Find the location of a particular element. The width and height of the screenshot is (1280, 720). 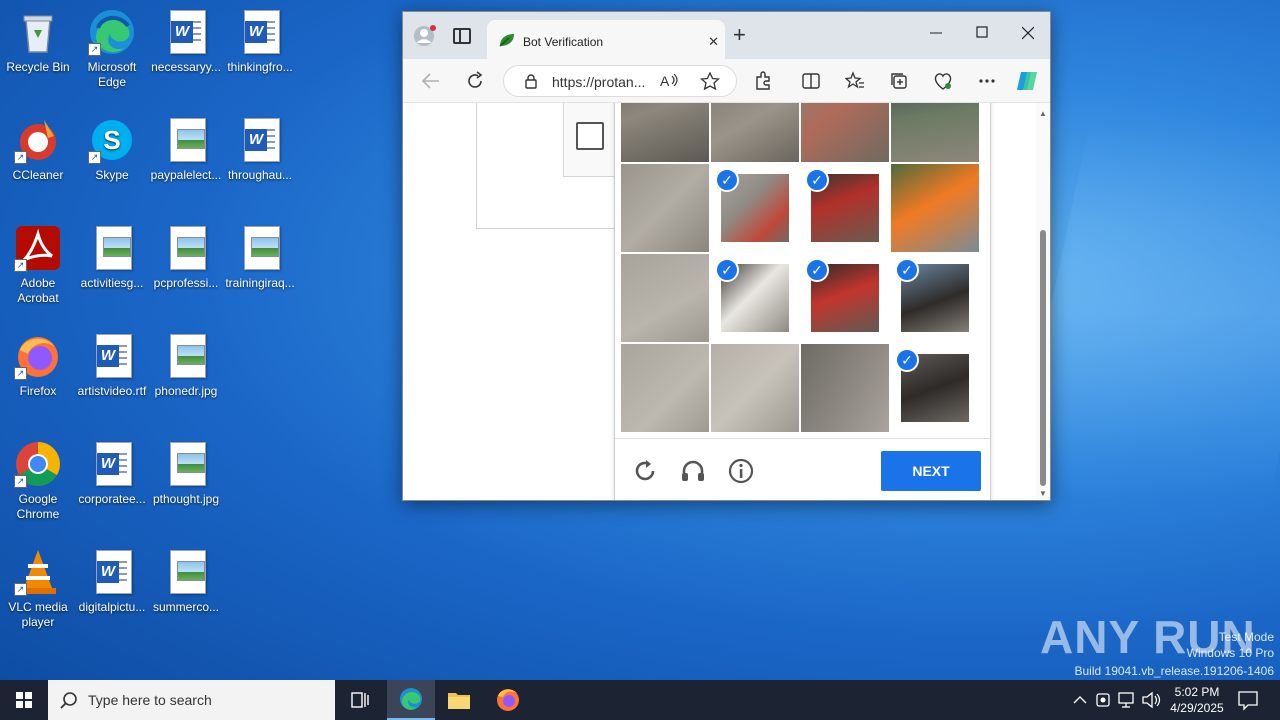

profile-avatar-icon is located at coordinates (425, 36).